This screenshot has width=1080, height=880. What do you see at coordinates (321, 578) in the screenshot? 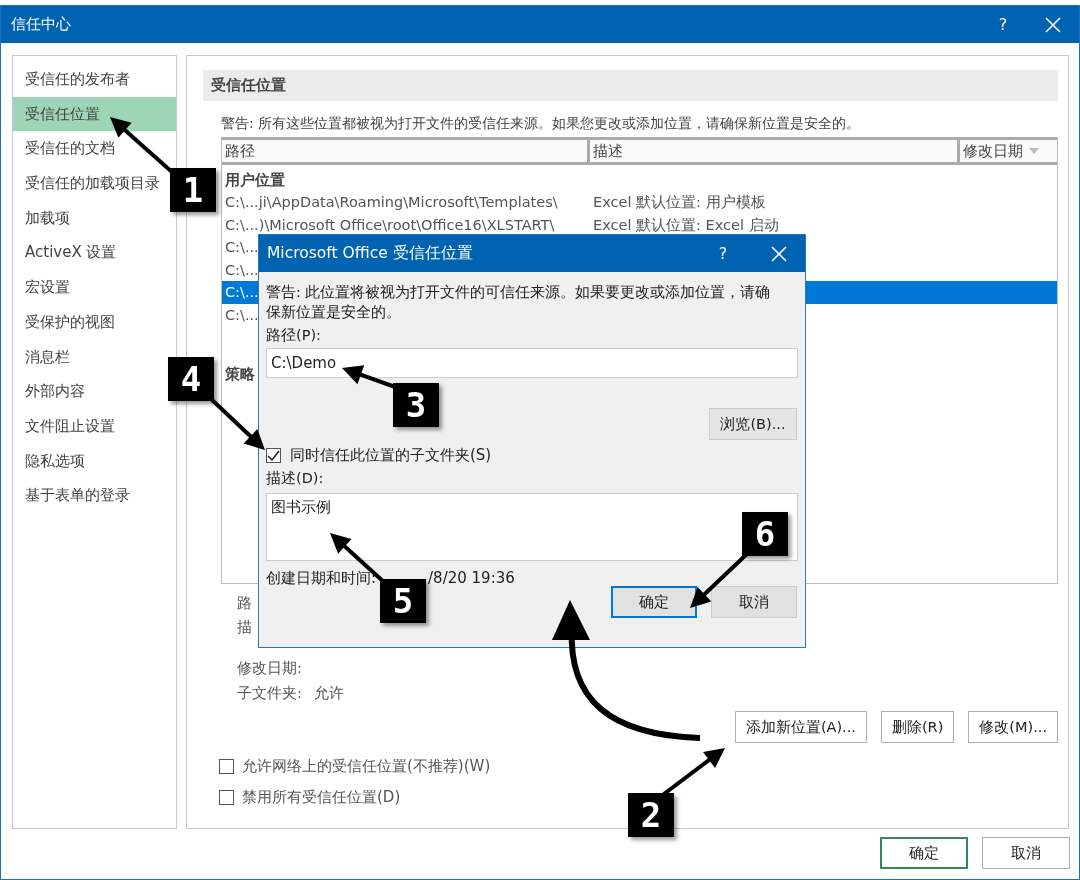
I see `created-label: 创建日期和时间:` at bounding box center [321, 578].